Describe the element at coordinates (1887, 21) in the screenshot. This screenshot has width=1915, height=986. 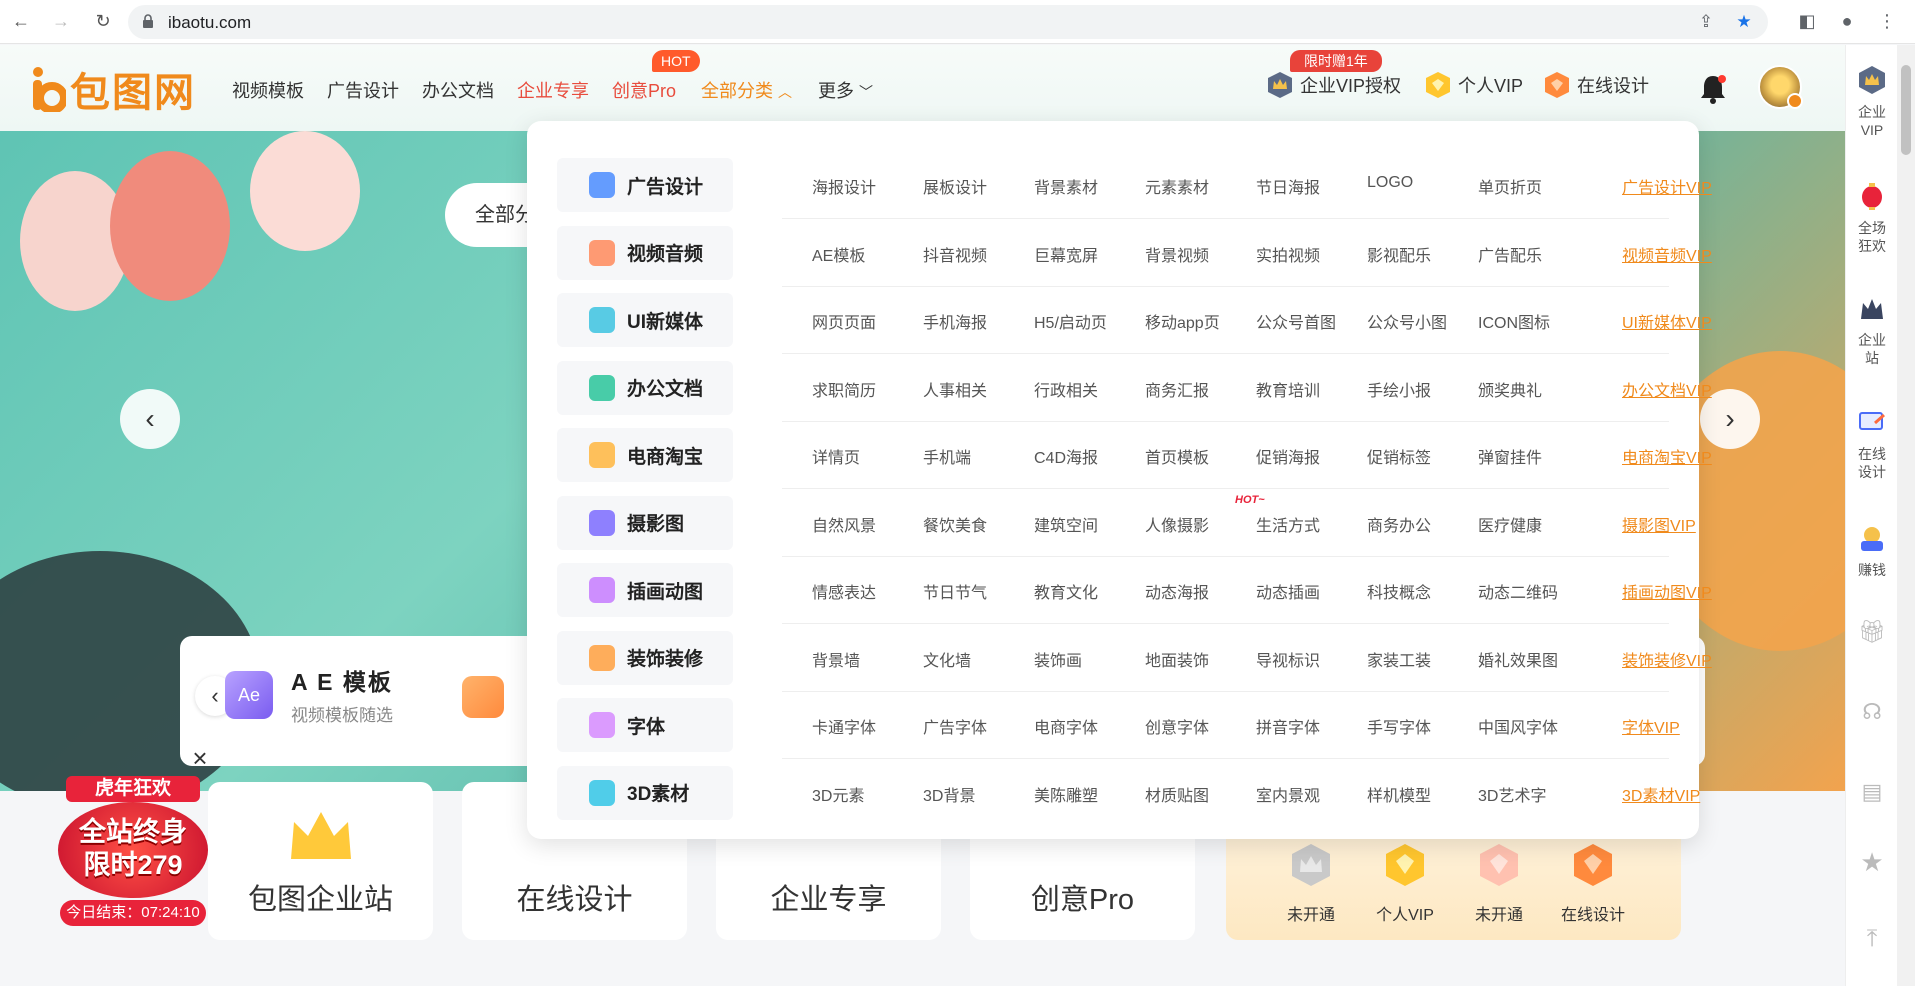
I see `kebab-menu-icon: ⋮` at that location.